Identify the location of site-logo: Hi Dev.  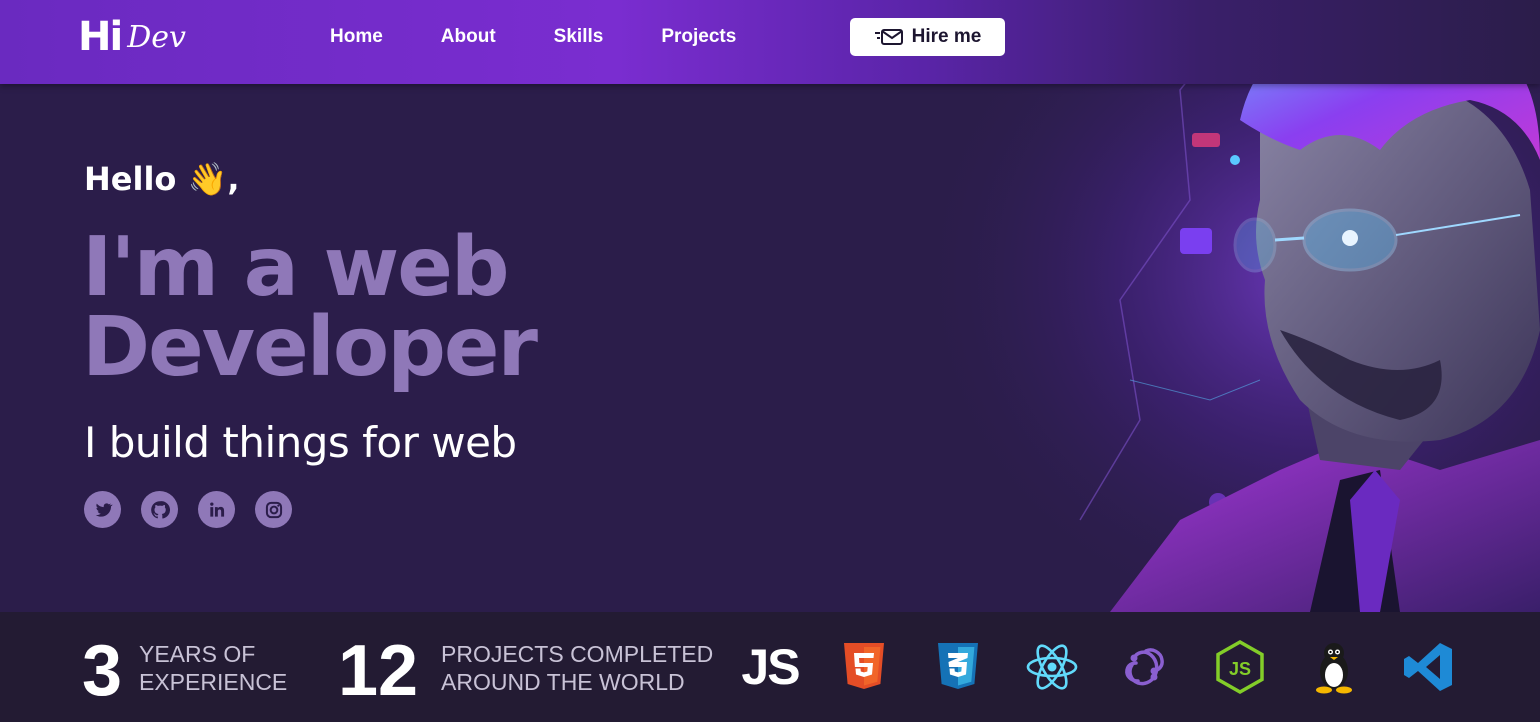
(132, 37).